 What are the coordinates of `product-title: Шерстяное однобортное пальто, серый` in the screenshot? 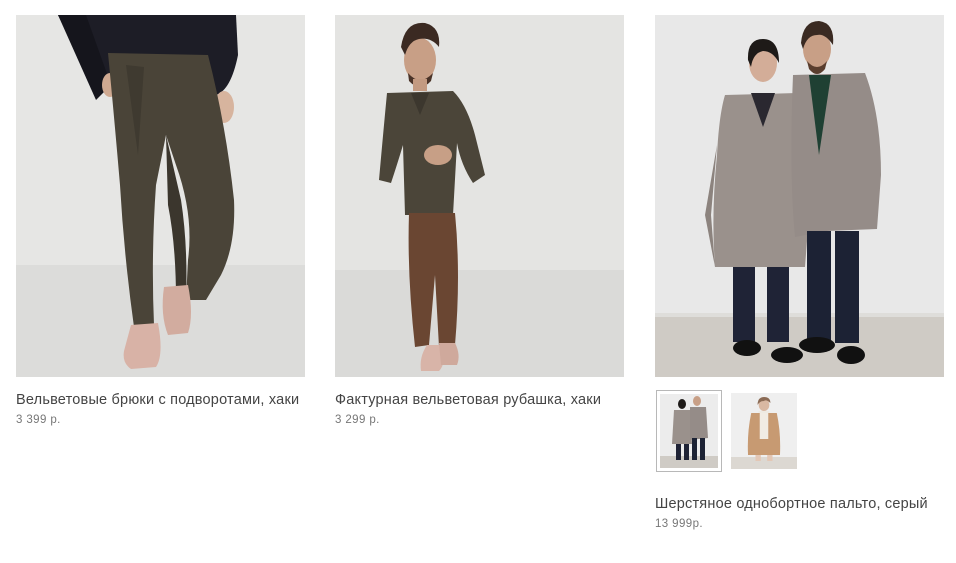 It's located at (800, 504).